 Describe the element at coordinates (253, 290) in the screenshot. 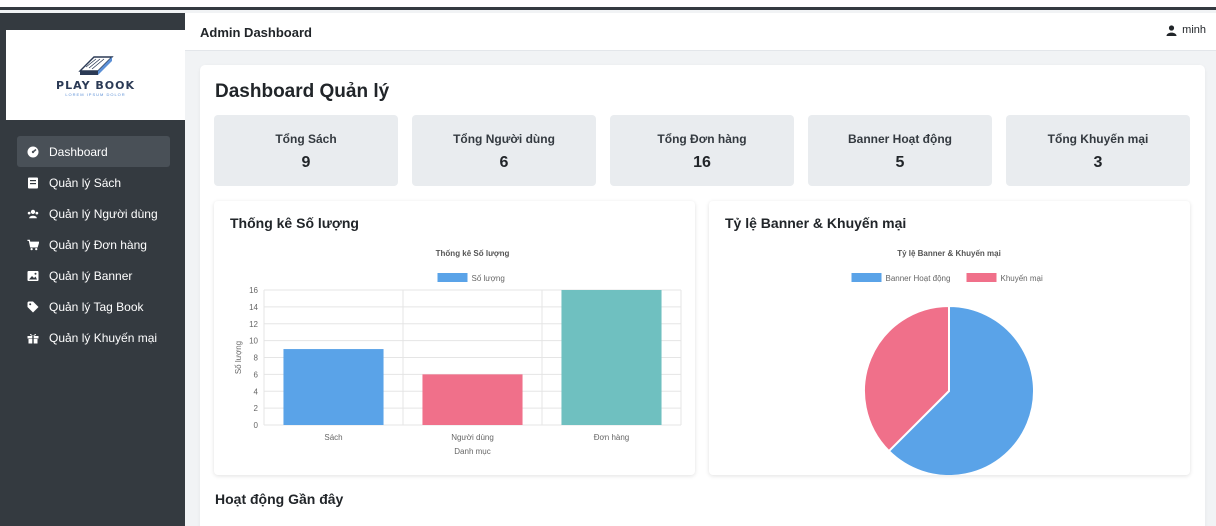

I see `y-tick-label: 16` at that location.